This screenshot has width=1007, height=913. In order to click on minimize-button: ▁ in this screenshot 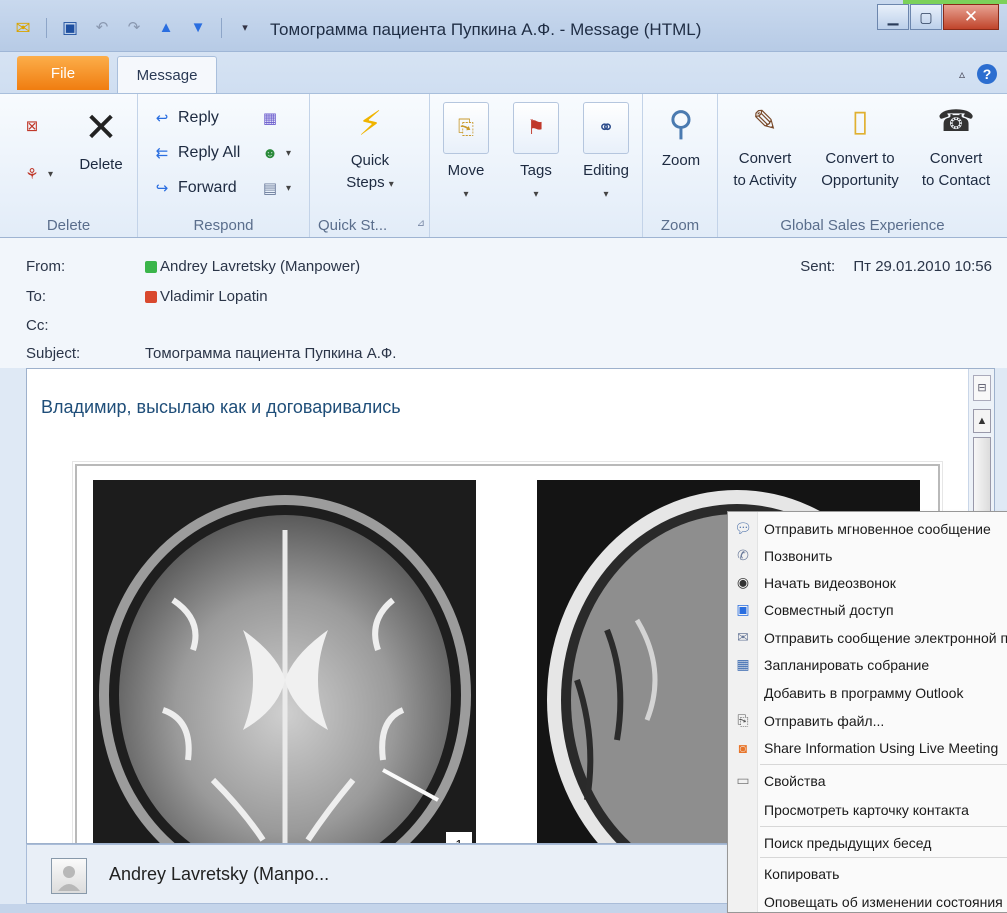, I will do `click(893, 17)`.